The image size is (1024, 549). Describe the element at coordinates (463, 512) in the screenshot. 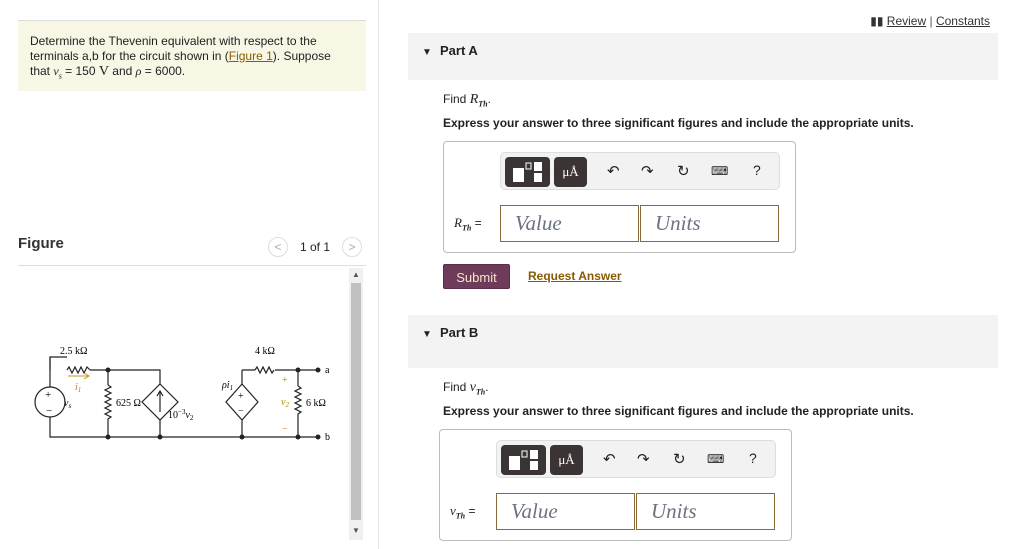

I see `answer-label: vTh =` at that location.